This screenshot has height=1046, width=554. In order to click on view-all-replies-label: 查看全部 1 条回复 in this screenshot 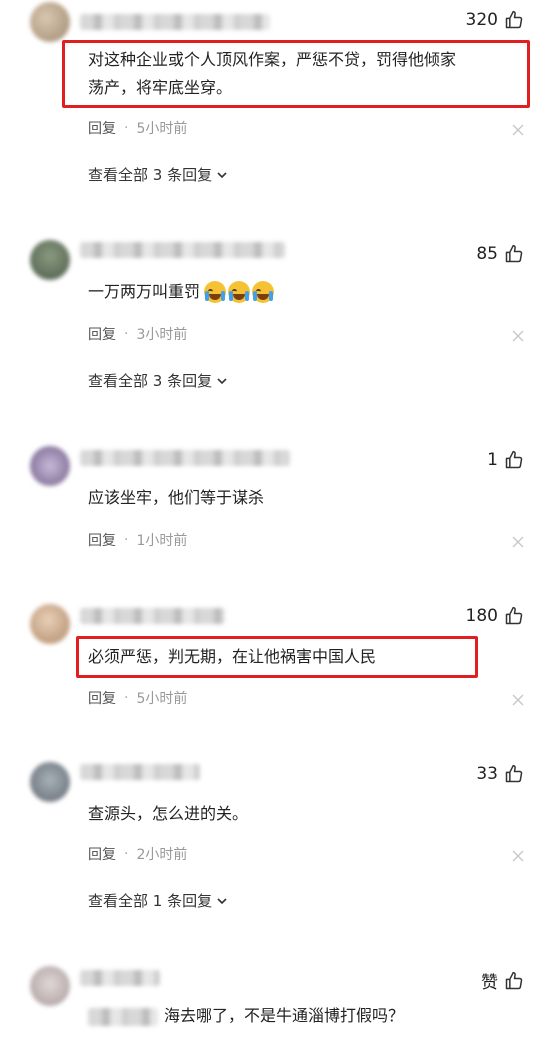, I will do `click(150, 901)`.